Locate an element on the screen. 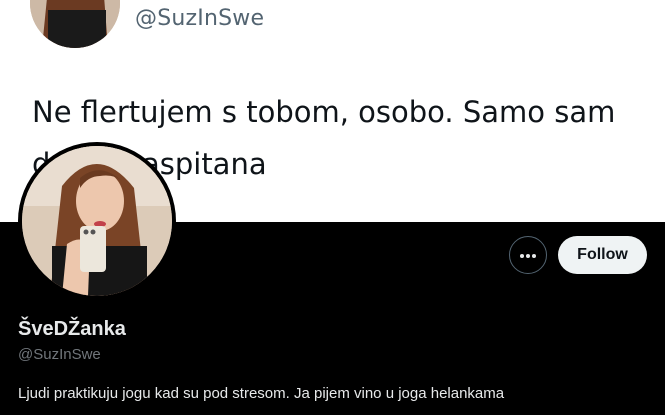 This screenshot has width=665, height=415. avatar-image is located at coordinates (97, 221).